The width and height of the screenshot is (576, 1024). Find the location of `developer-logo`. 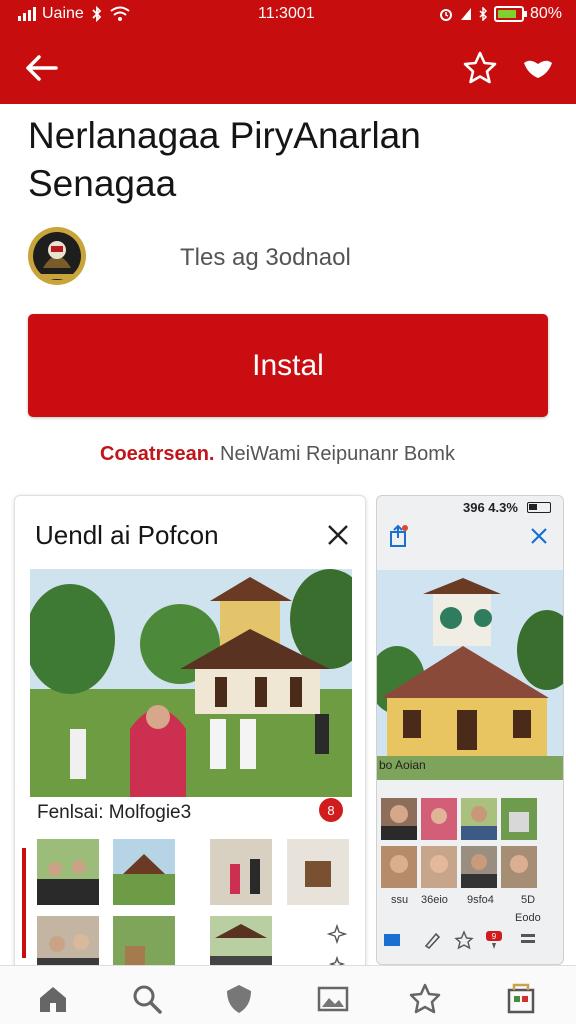

developer-logo is located at coordinates (57, 256).